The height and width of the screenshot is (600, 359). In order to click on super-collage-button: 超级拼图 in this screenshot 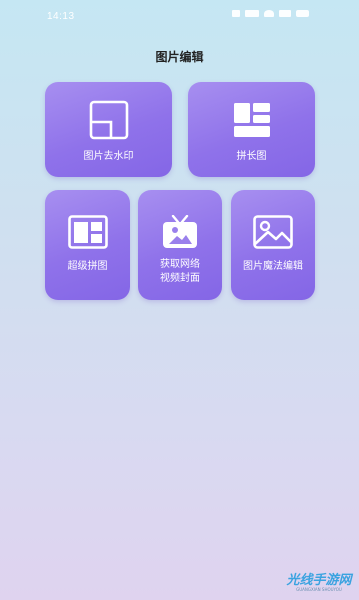, I will do `click(87, 245)`.